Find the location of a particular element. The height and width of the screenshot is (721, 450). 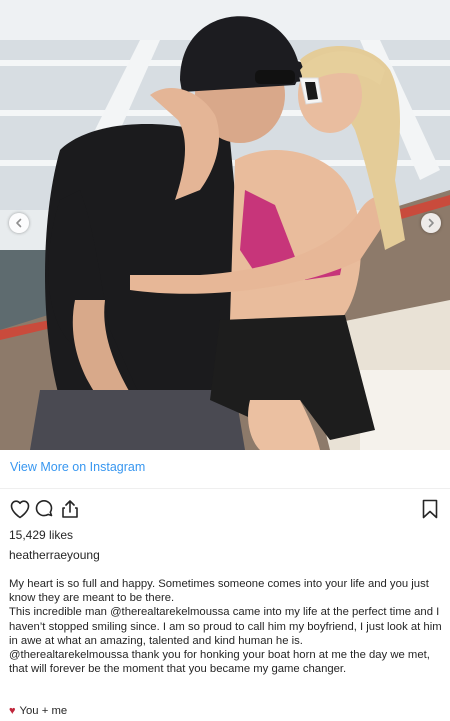

caption-sign-off: ♥ You + me is located at coordinates (38, 711).